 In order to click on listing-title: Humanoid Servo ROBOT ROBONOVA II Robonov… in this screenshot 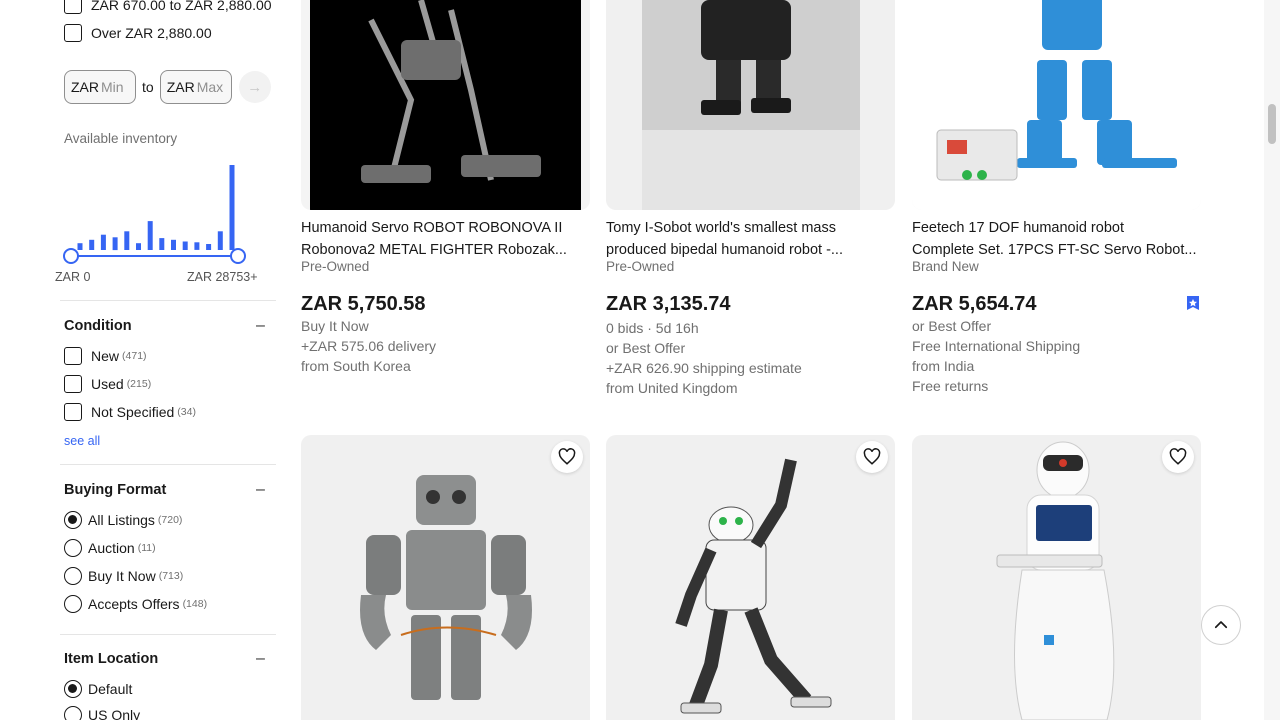, I will do `click(447, 239)`.